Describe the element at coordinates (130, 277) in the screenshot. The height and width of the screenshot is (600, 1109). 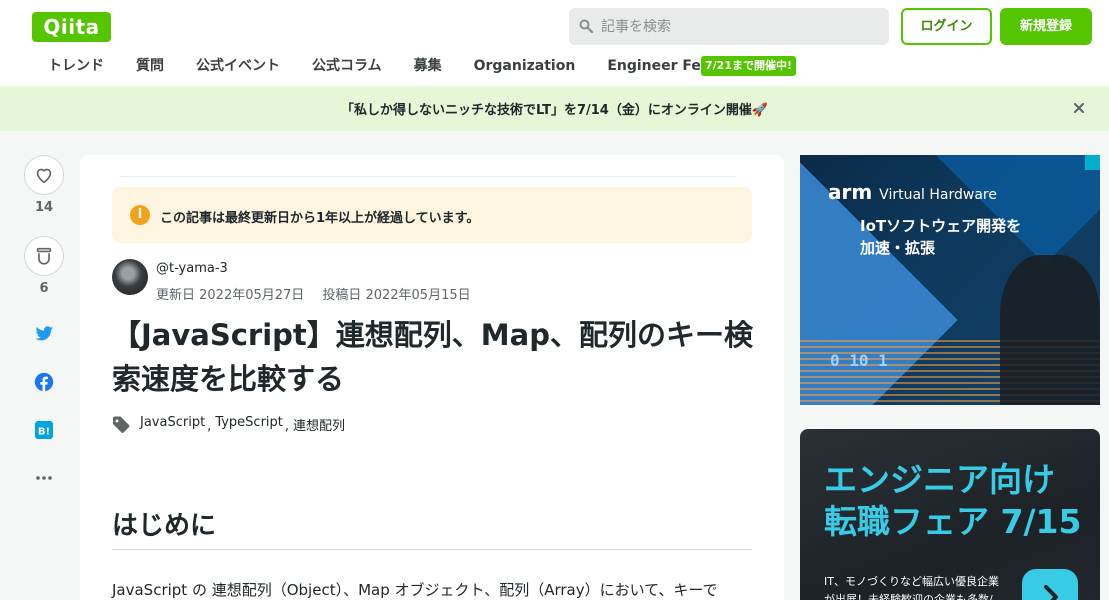
I see `avatar` at that location.